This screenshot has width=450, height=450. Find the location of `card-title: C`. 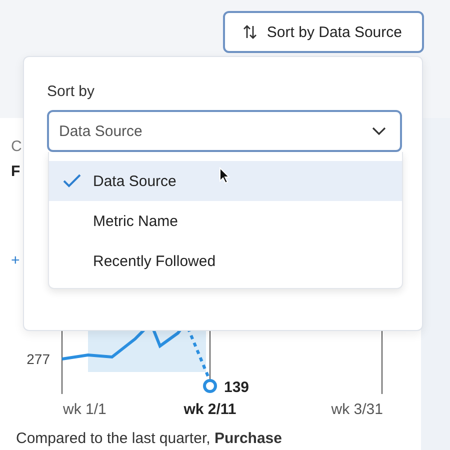

card-title: C is located at coordinates (16, 147).